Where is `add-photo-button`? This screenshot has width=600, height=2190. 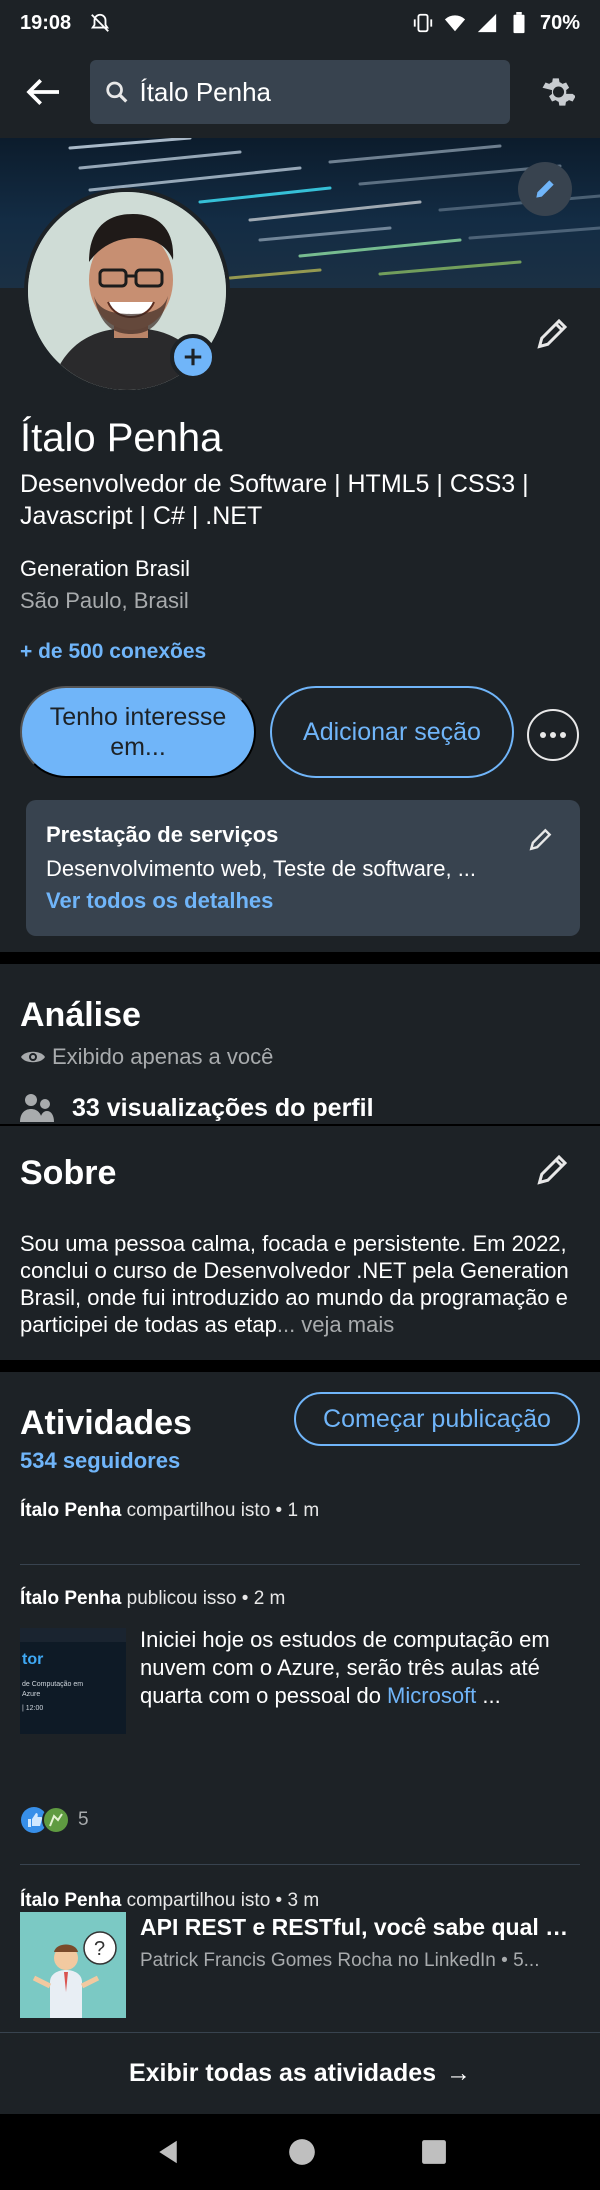 add-photo-button is located at coordinates (193, 357).